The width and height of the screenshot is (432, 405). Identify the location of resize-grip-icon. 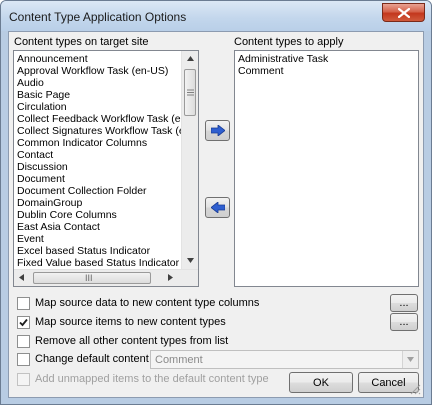
(415, 389).